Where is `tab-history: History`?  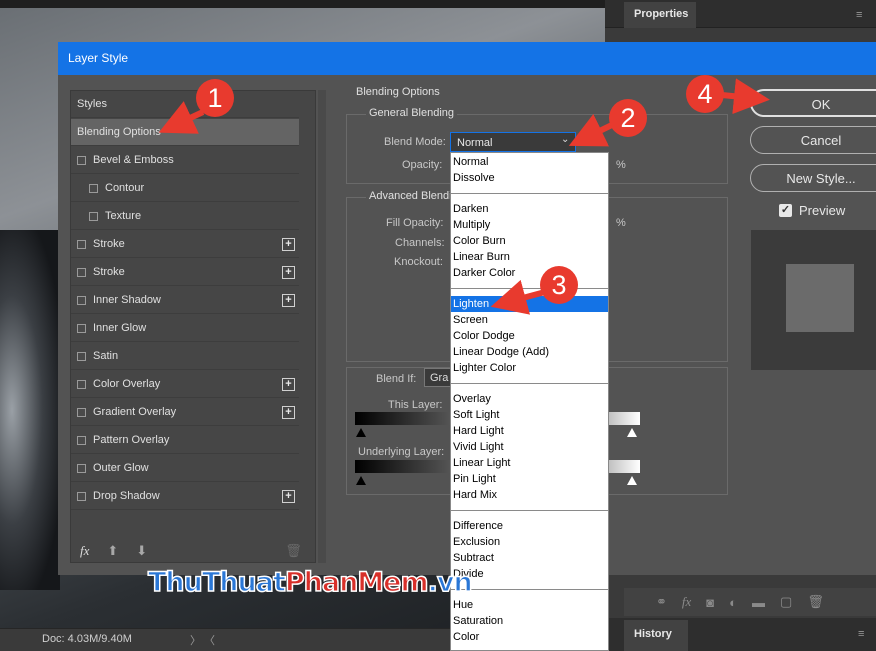
tab-history: History is located at coordinates (656, 635).